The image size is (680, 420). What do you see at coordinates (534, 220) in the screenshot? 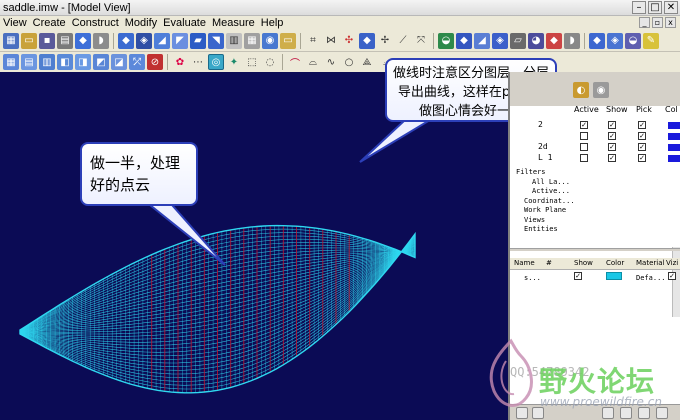
I see `tree-views: Views` at bounding box center [534, 220].